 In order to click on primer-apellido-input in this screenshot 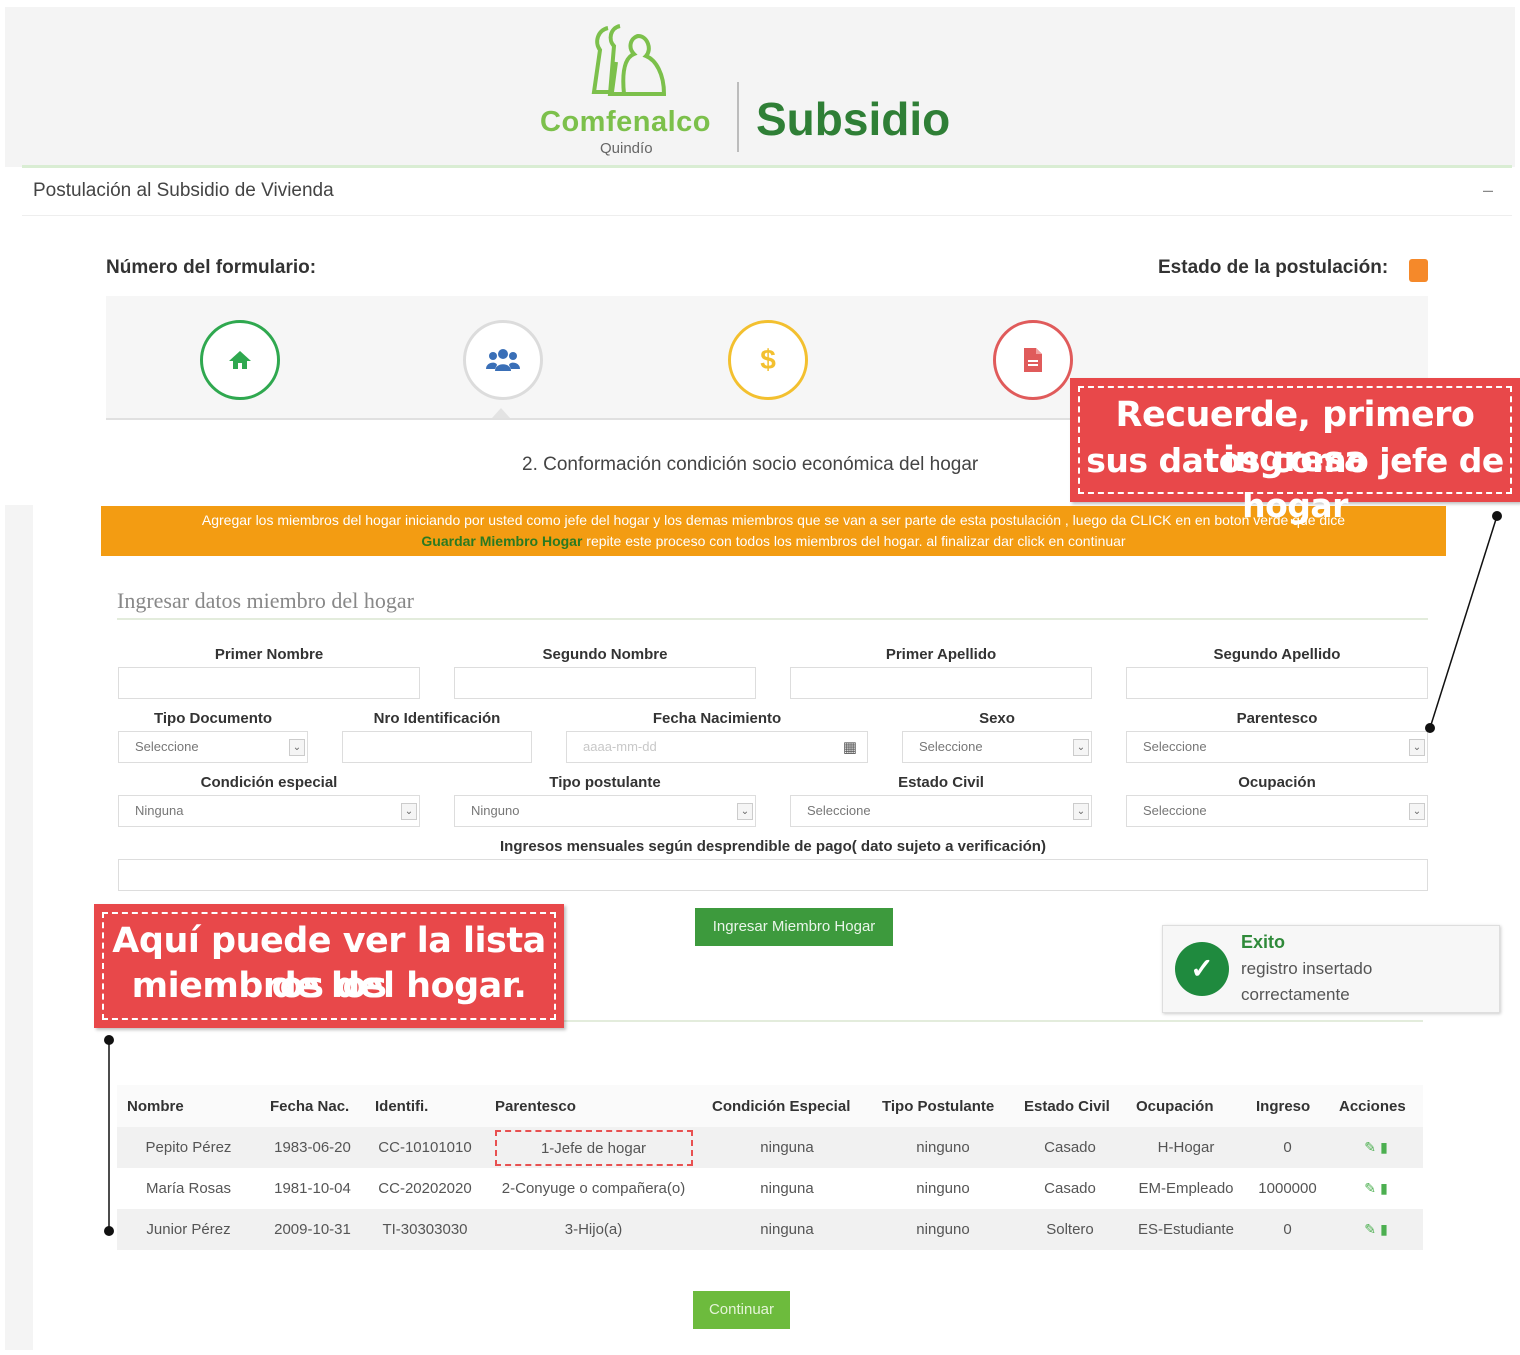, I will do `click(941, 683)`.